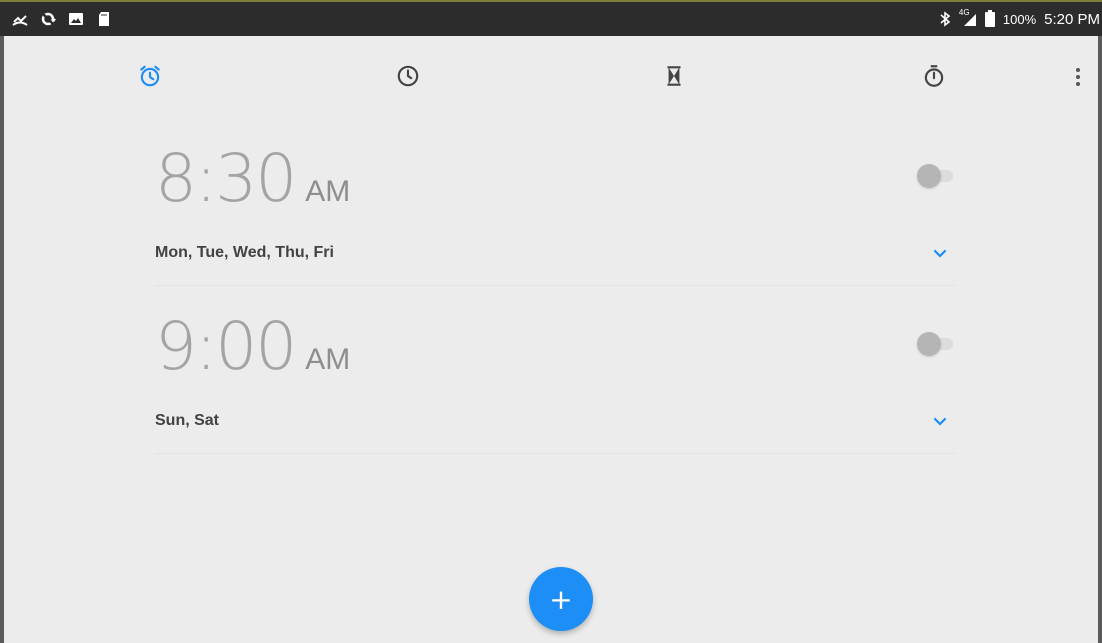  What do you see at coordinates (244, 252) in the screenshot?
I see `alarm-days: Mon, Tue, Wed, Thu, Fri` at bounding box center [244, 252].